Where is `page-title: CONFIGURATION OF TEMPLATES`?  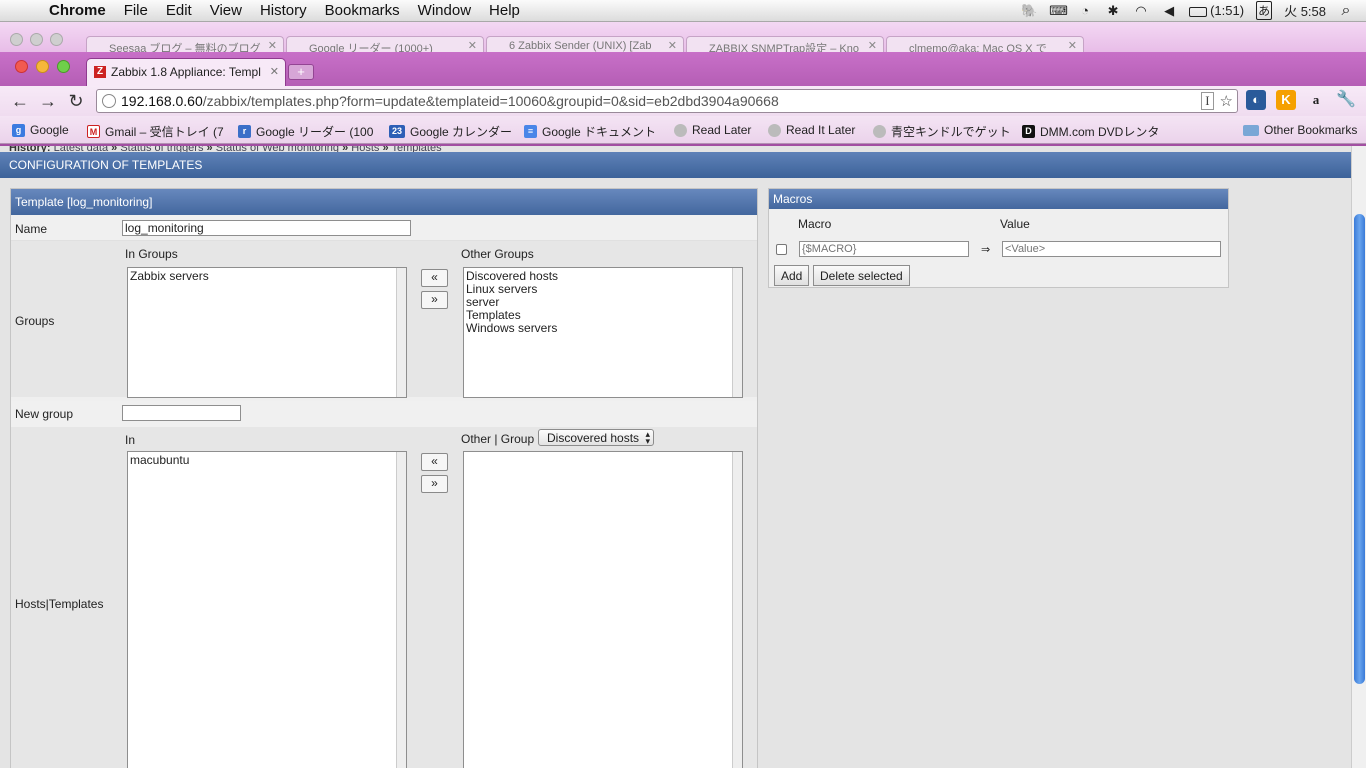 page-title: CONFIGURATION OF TEMPLATES is located at coordinates (106, 165).